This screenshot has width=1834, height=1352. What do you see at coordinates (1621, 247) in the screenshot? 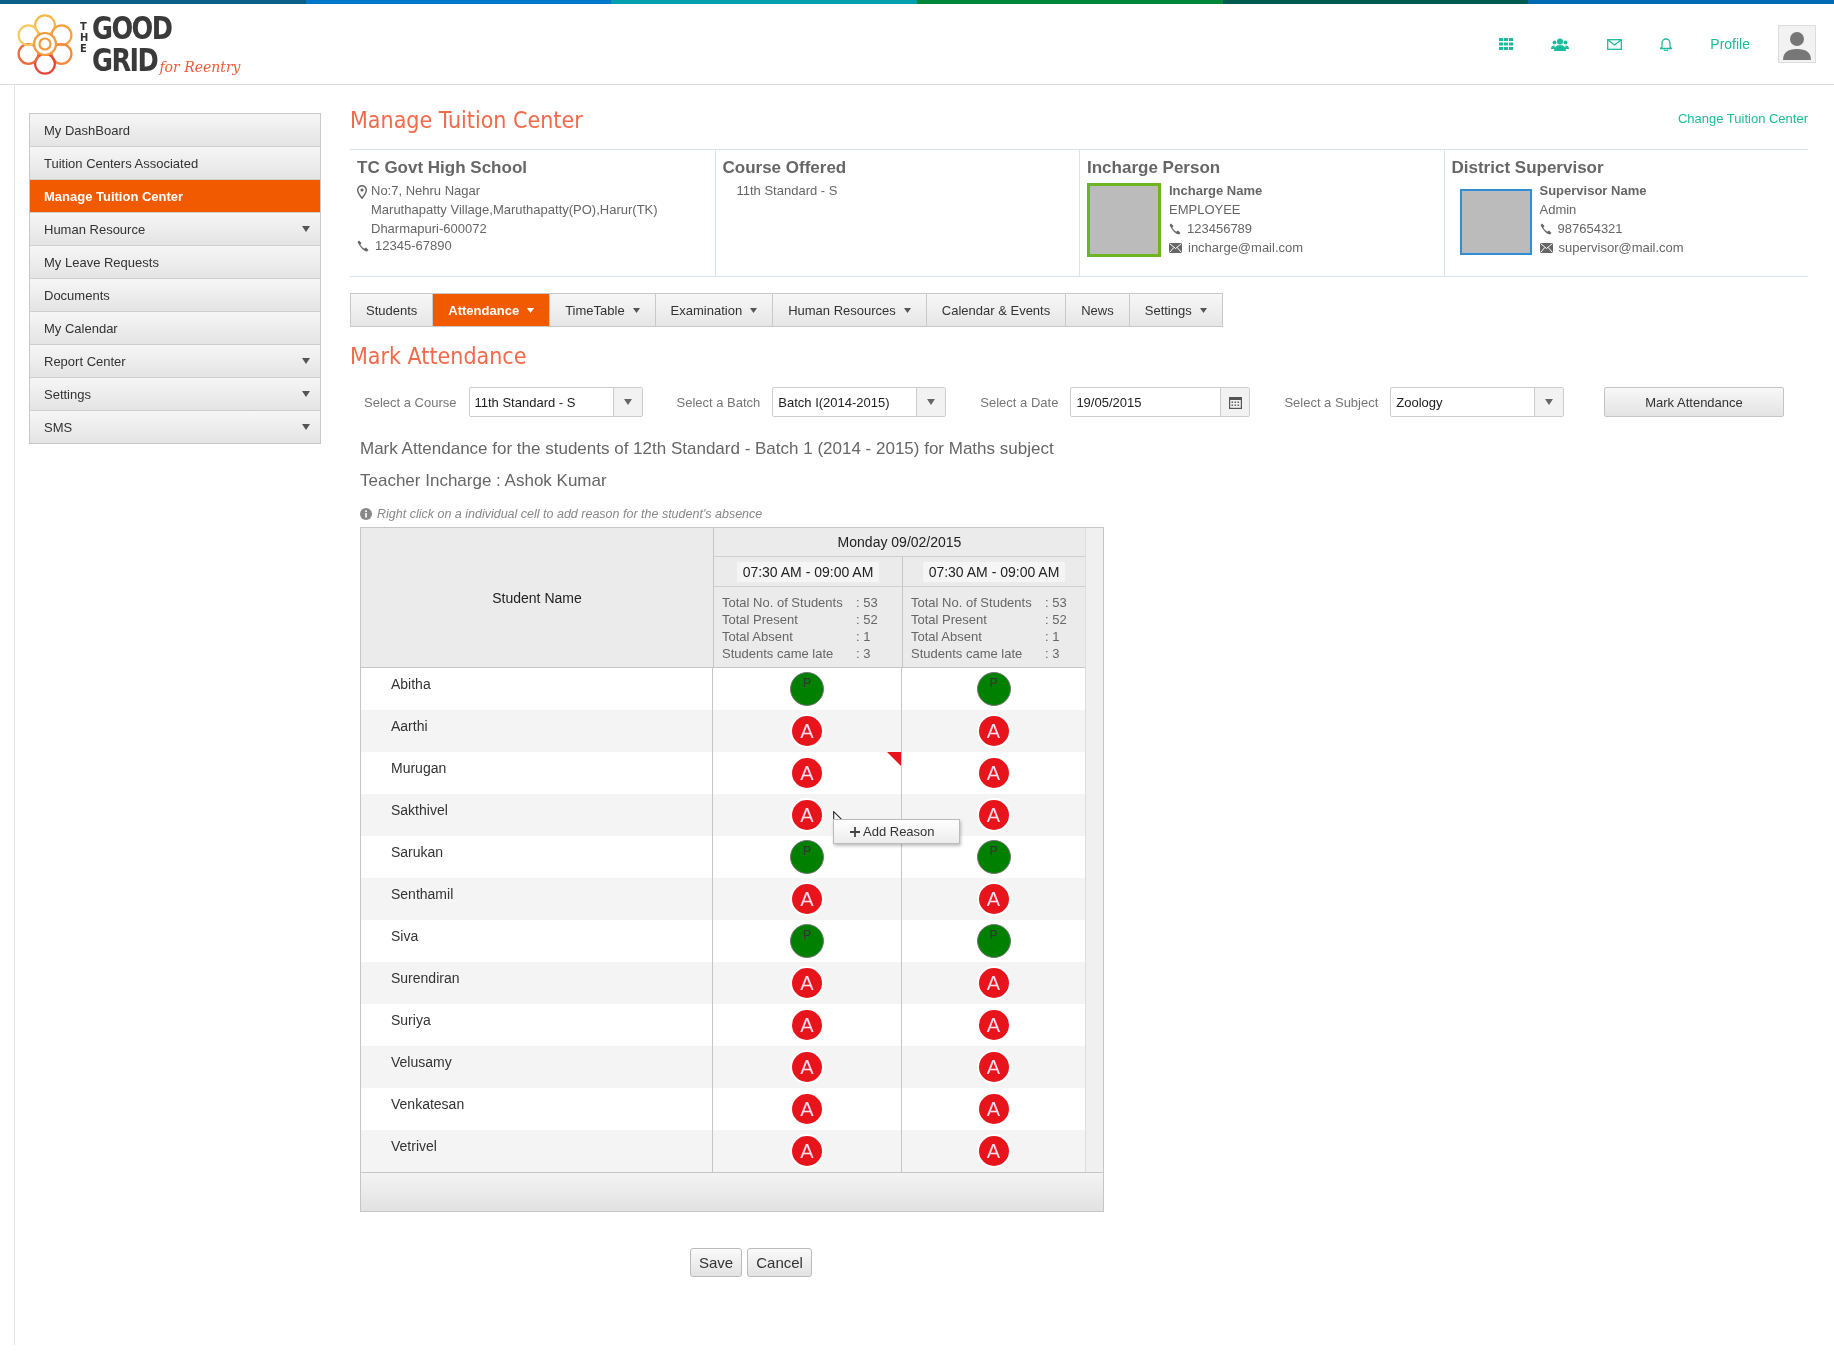
I see `email-address: supervisor@mail.com` at bounding box center [1621, 247].